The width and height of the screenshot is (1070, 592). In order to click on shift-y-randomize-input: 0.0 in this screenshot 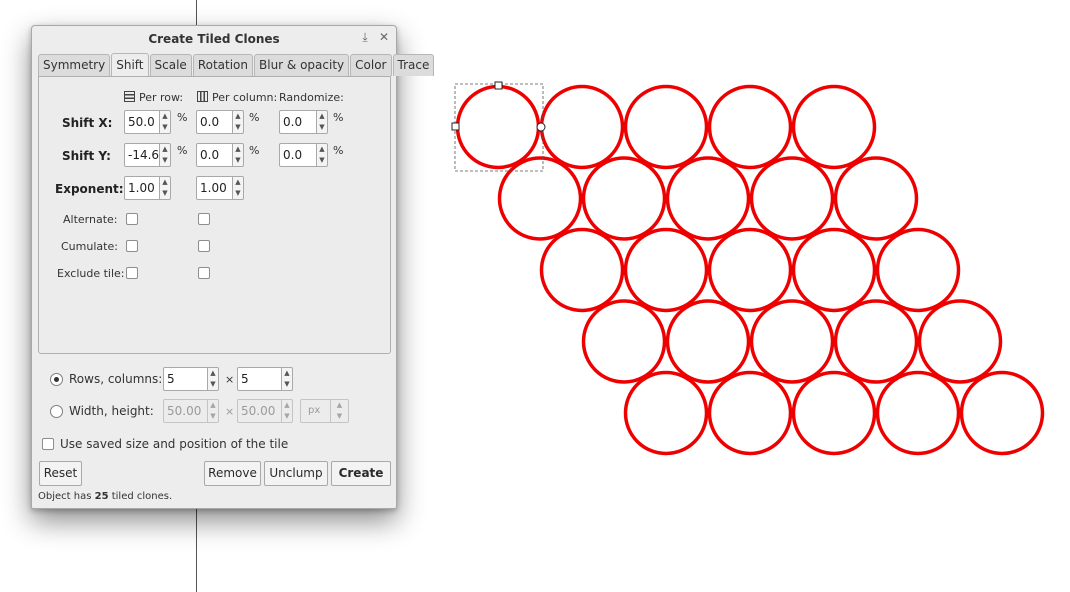, I will do `click(298, 155)`.